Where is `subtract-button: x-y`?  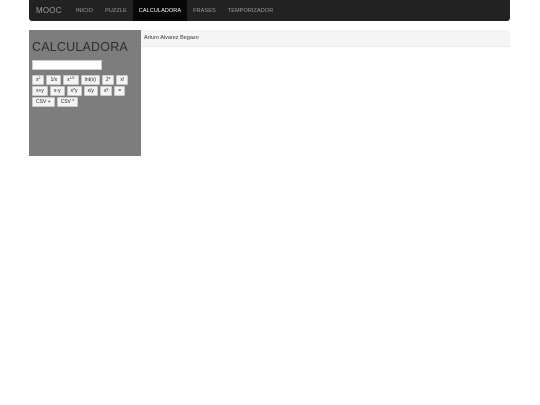
subtract-button: x-y is located at coordinates (57, 91).